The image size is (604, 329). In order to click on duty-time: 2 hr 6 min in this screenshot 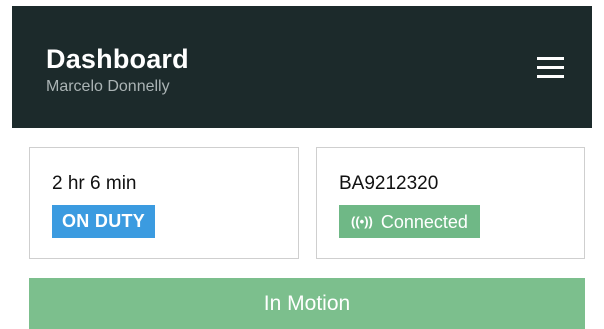, I will do `click(94, 183)`.